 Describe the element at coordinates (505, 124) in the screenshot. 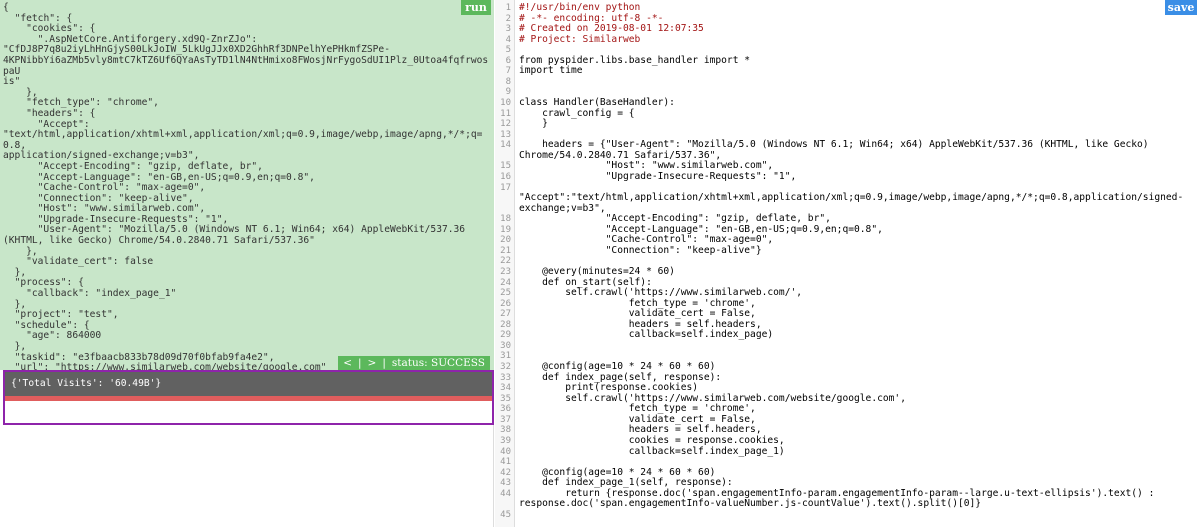

I see `line-number: 12` at that location.